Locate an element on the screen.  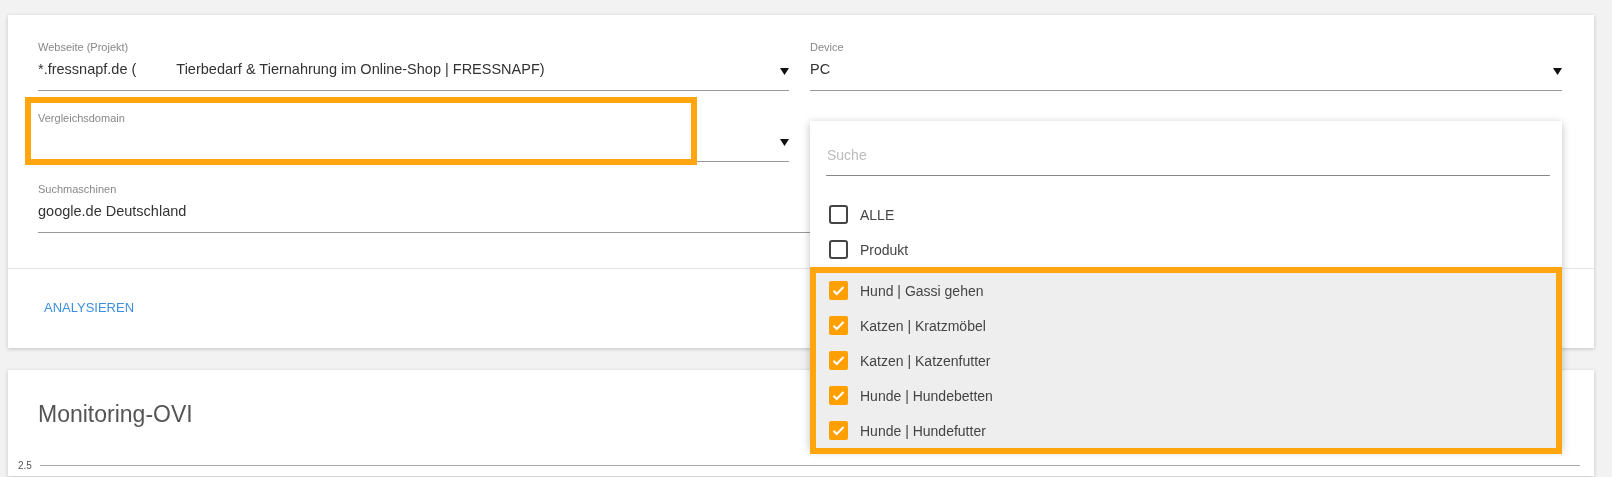
field-value: google.de Deutschland is located at coordinates (112, 211).